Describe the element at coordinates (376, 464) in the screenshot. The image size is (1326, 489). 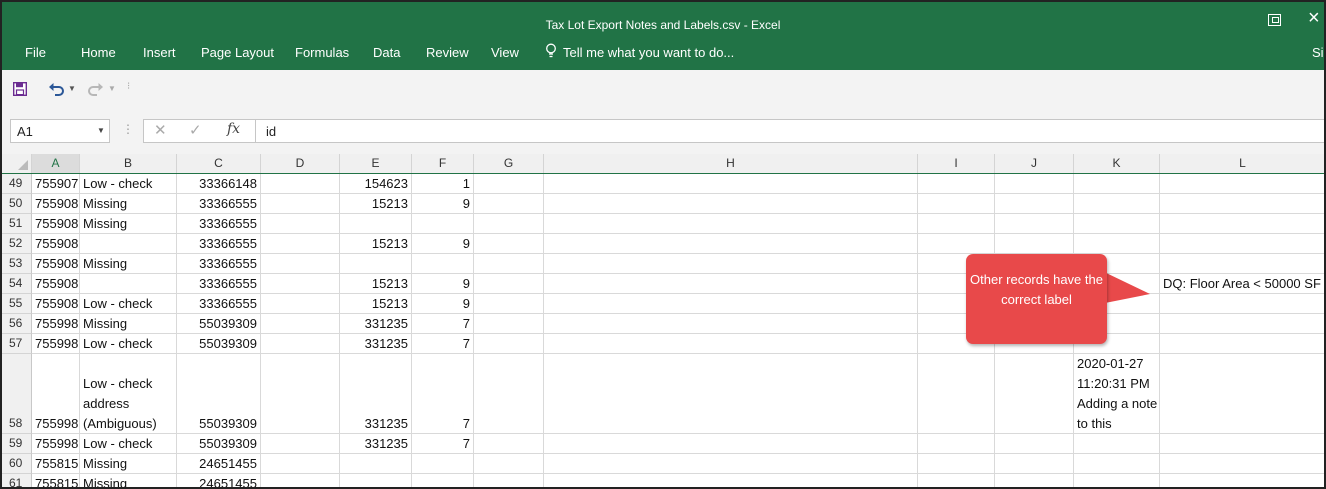
I see `cell-e` at that location.